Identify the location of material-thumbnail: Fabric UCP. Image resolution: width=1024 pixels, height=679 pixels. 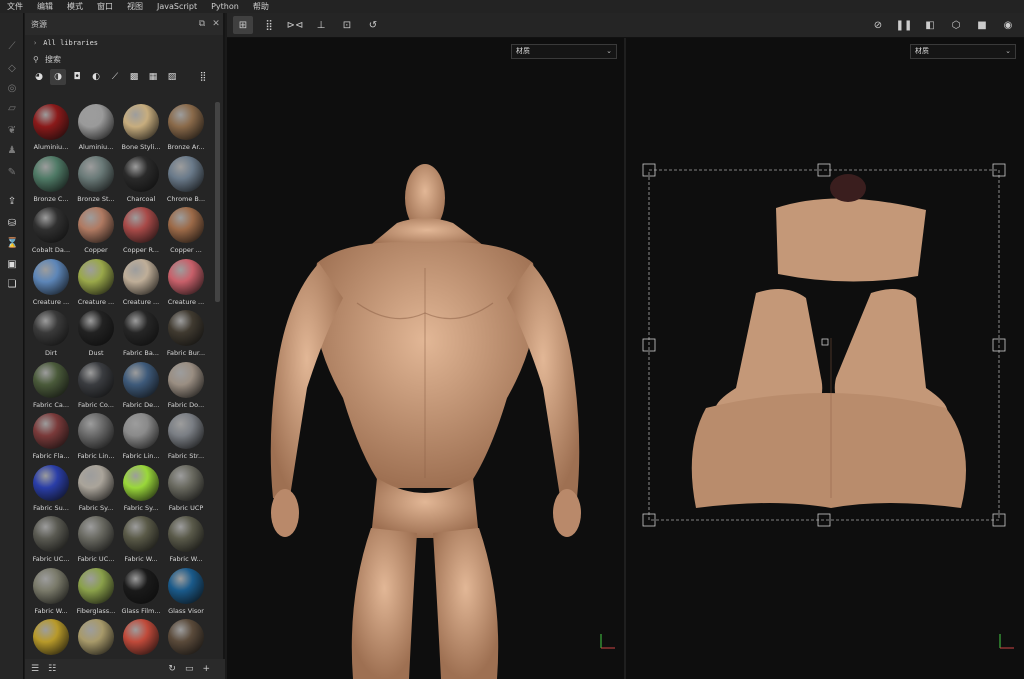
(186, 489).